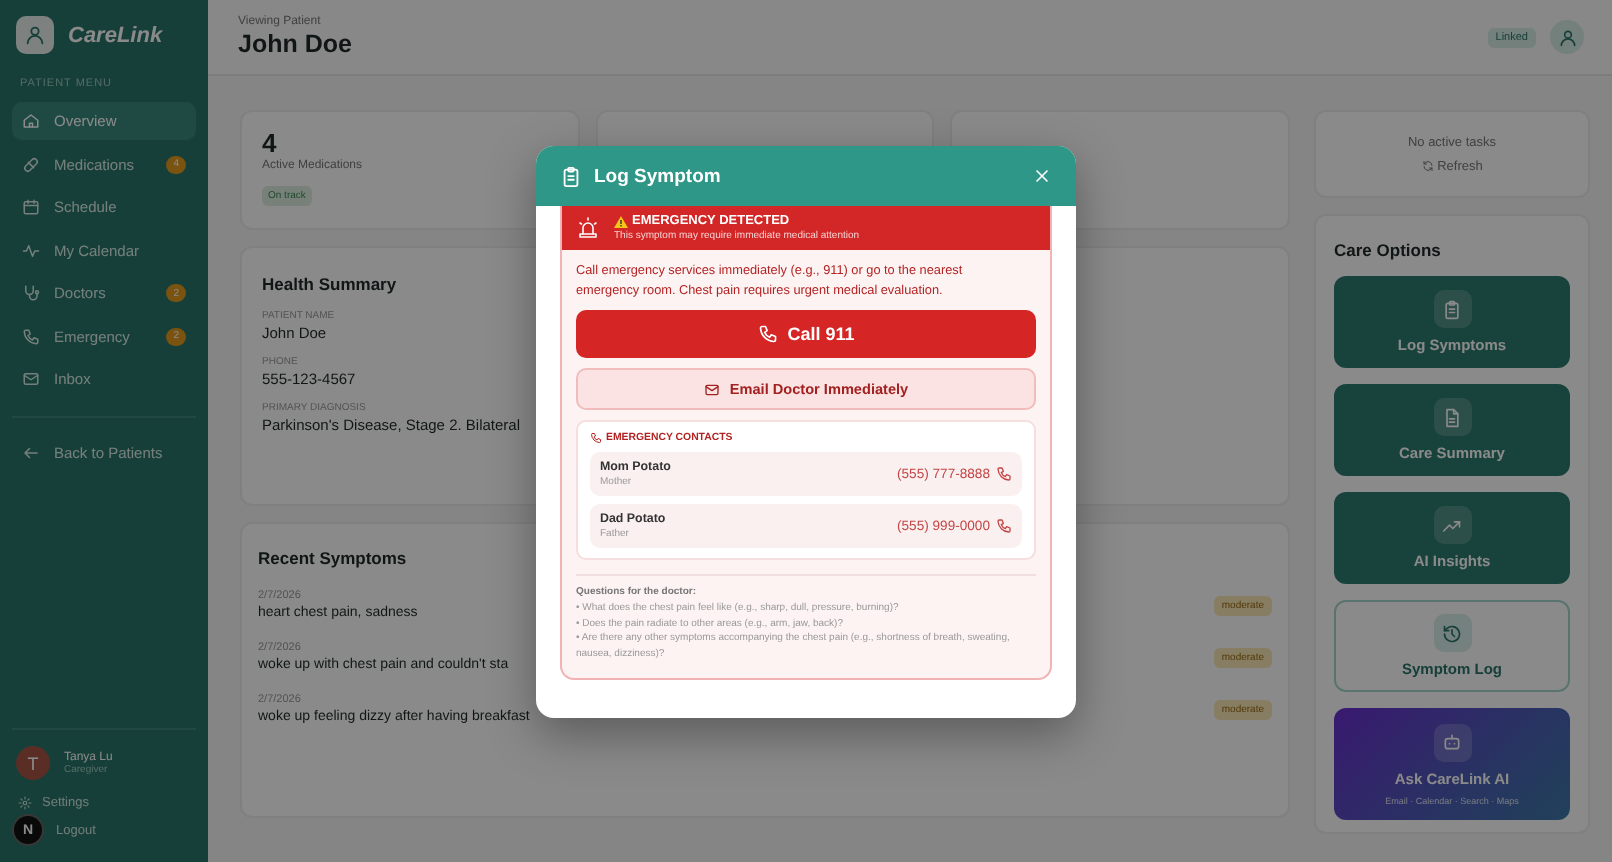 This screenshot has width=1612, height=862. I want to click on warning-icon, so click(621, 221).